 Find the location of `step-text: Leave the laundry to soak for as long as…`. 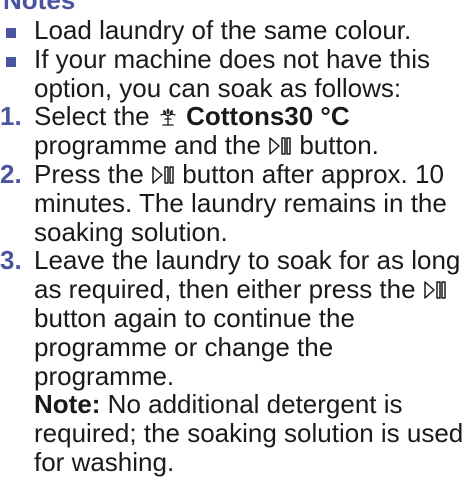

step-text: Leave the laundry to soak for as long as… is located at coordinates (247, 275).